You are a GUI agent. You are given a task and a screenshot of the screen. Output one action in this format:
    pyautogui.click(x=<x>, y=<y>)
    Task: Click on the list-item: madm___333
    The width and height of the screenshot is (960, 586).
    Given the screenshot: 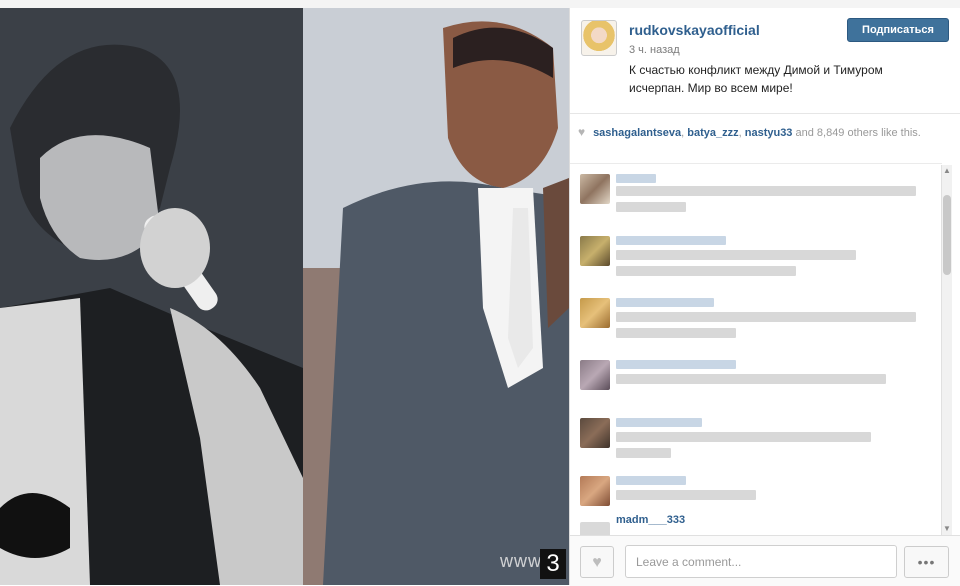 What is the action you would take?
    pyautogui.click(x=756, y=524)
    